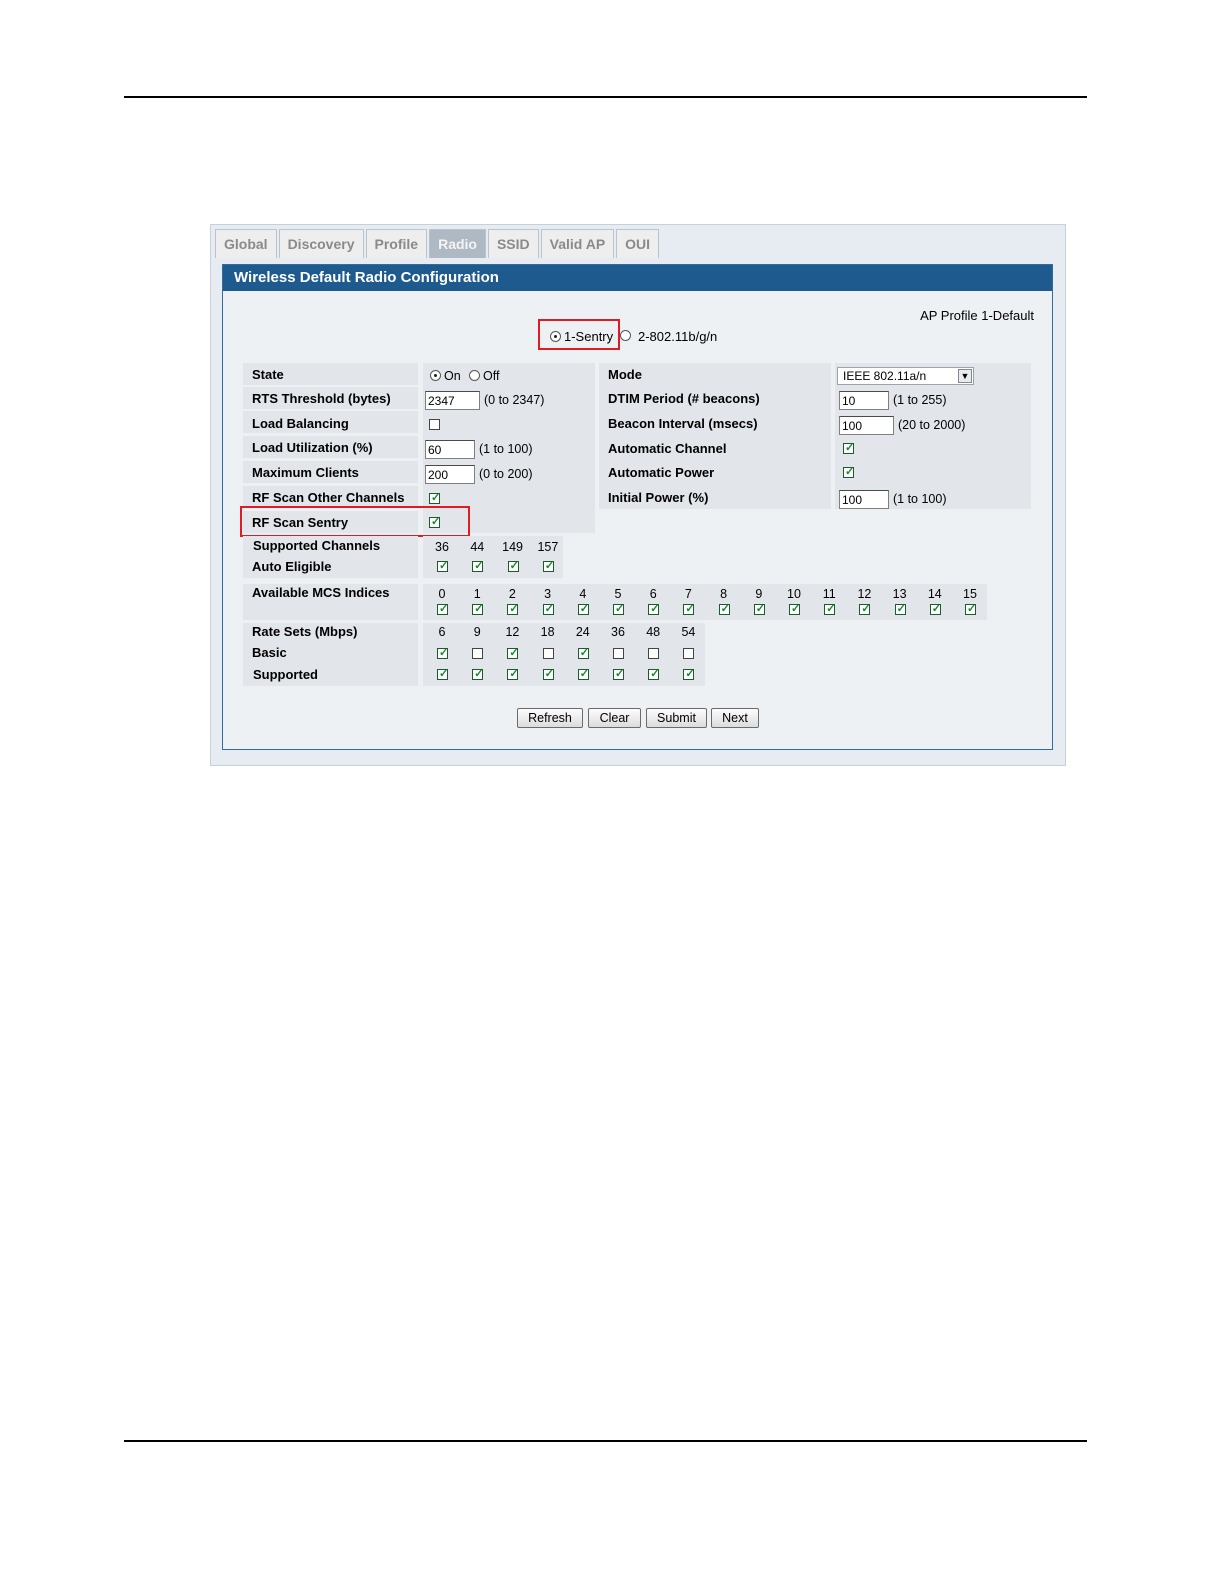 The width and height of the screenshot is (1224, 1584). Describe the element at coordinates (676, 718) in the screenshot. I see `submit-button: Submit` at that location.